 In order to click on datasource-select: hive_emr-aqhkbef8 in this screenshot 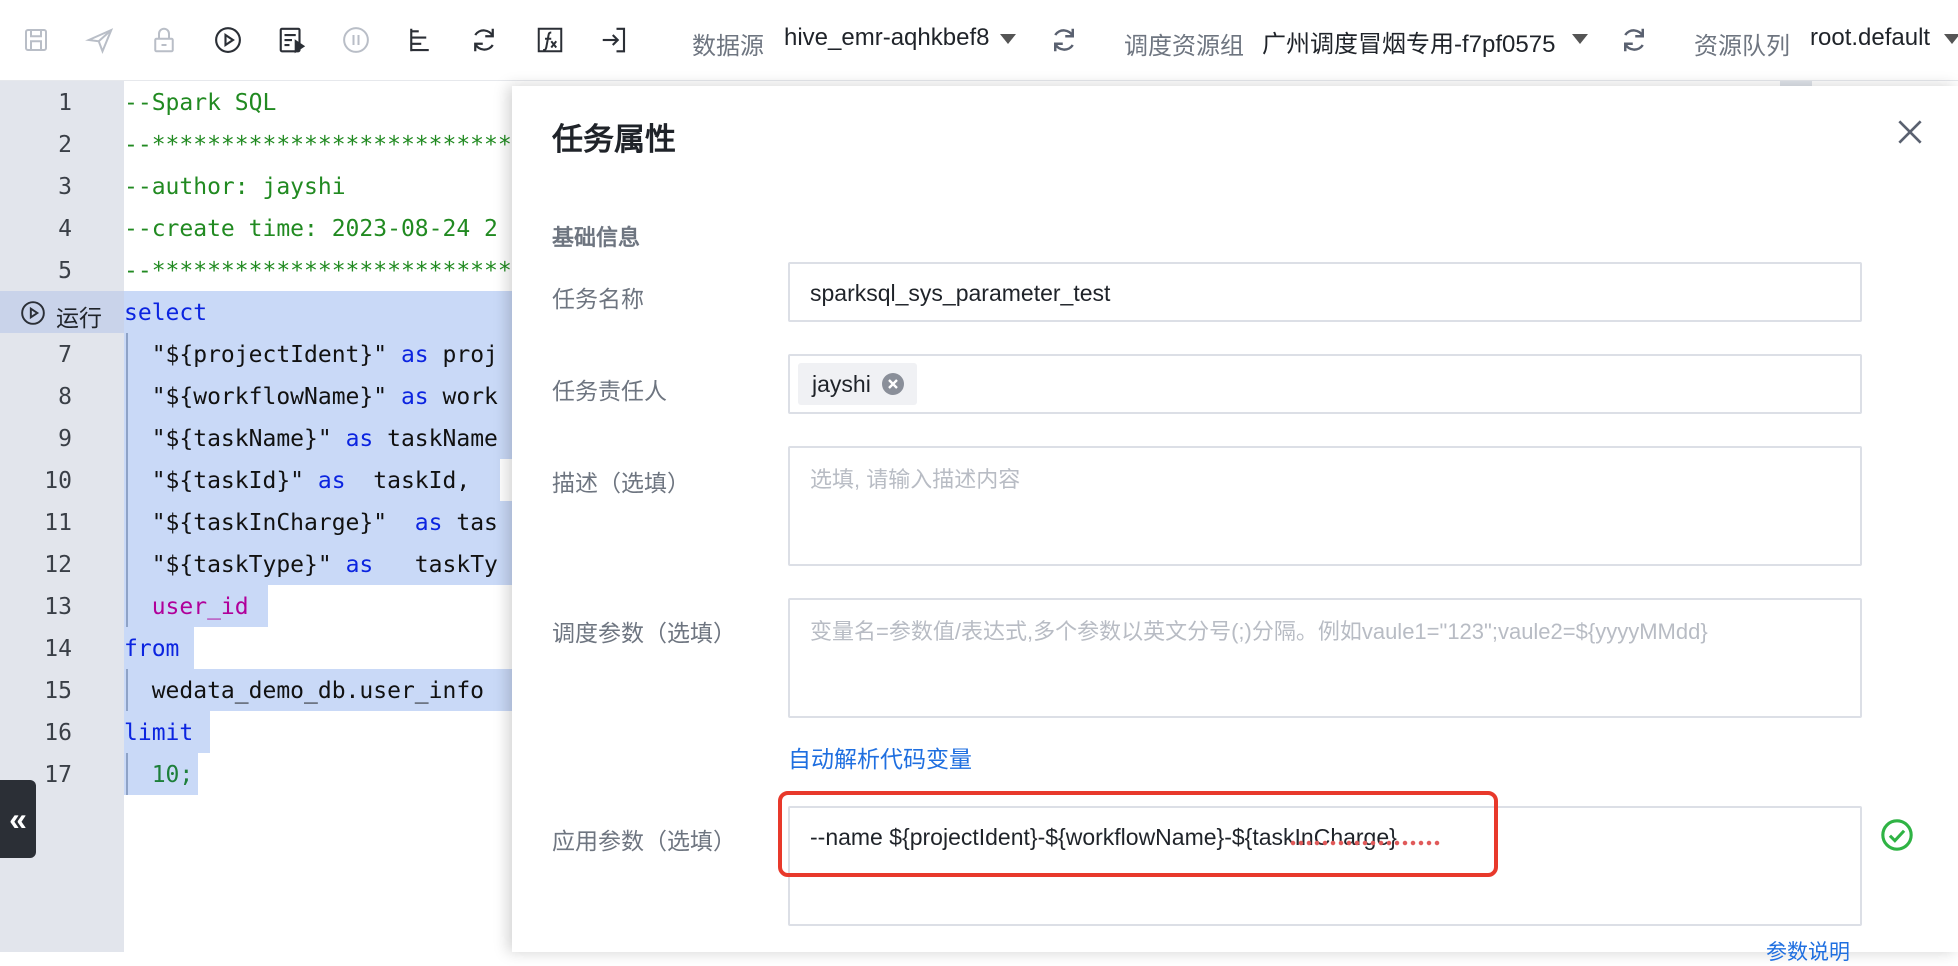, I will do `click(886, 38)`.